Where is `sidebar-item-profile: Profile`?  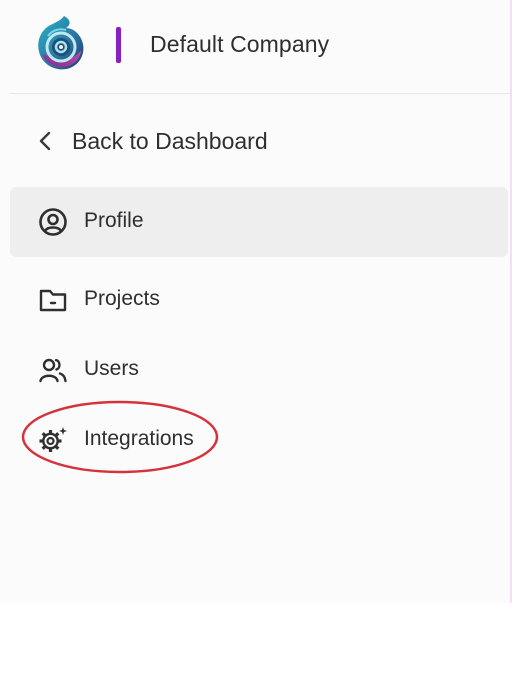 sidebar-item-profile: Profile is located at coordinates (259, 222).